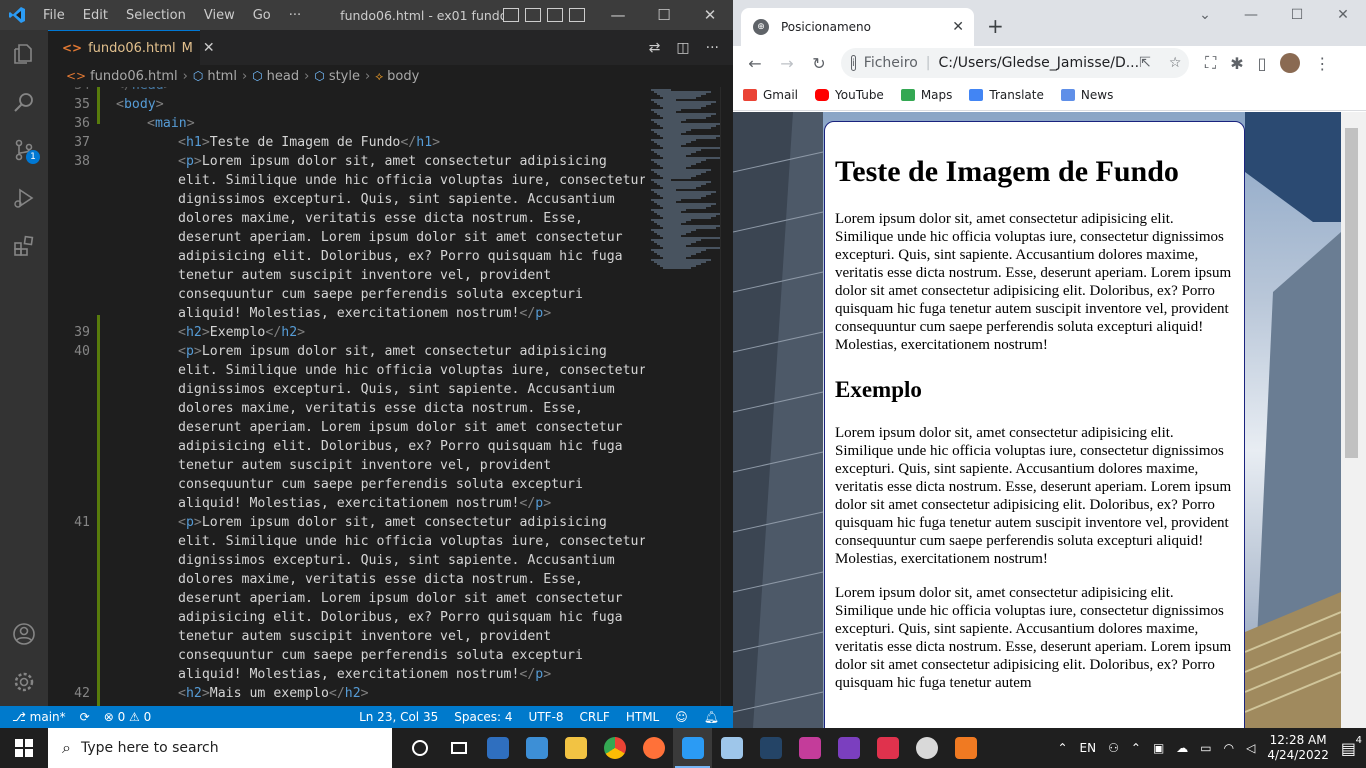 The width and height of the screenshot is (1366, 768). I want to click on chrome-icon, so click(614, 748).